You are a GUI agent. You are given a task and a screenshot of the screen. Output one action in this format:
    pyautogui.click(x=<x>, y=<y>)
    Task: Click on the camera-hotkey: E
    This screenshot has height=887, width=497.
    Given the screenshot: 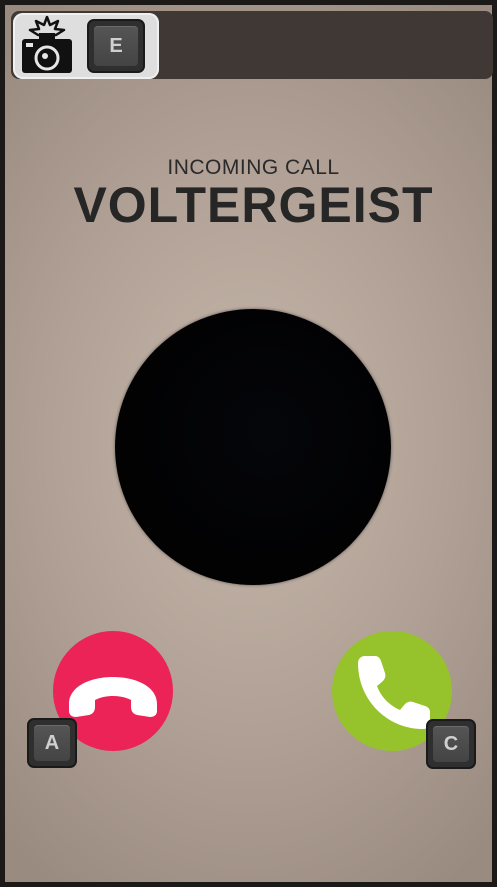 What is the action you would take?
    pyautogui.click(x=116, y=46)
    